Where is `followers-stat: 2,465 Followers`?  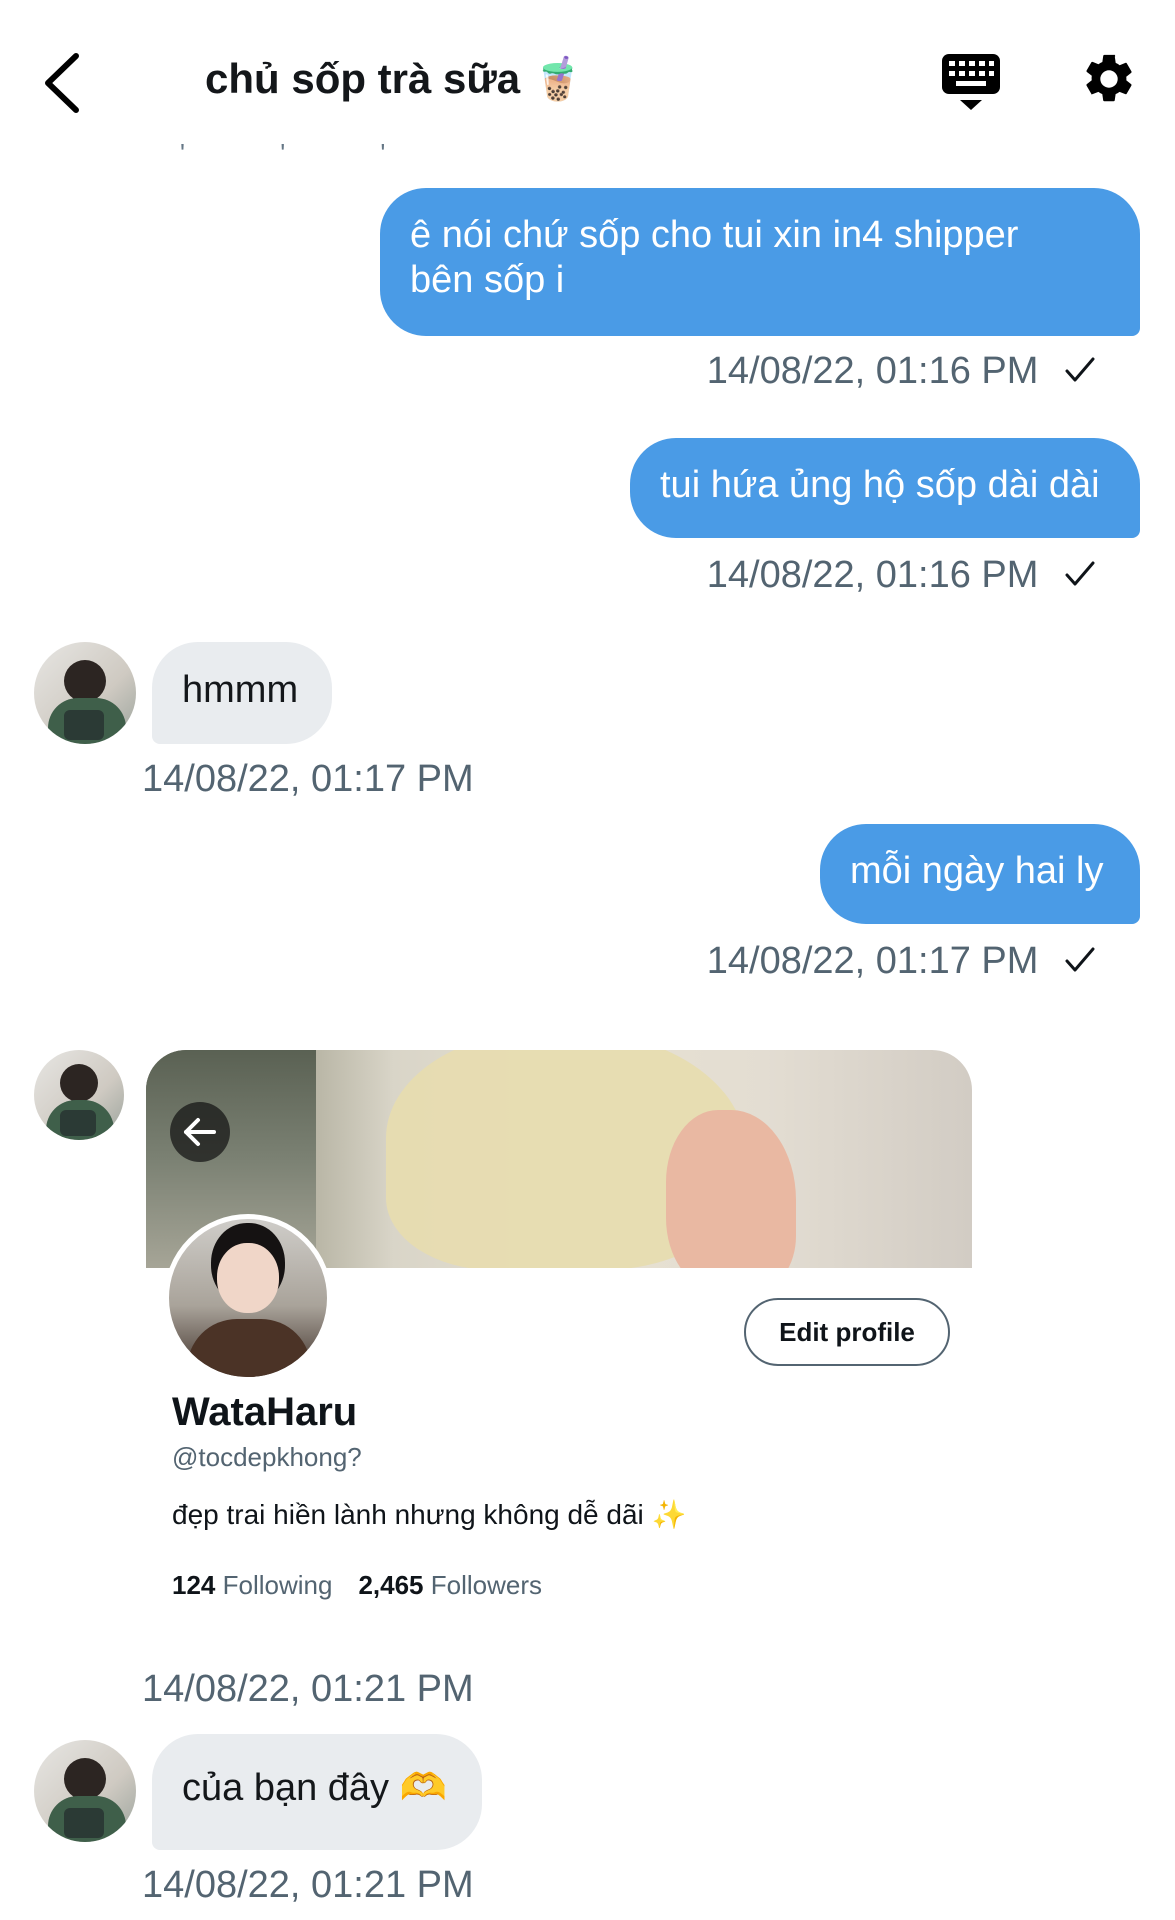
followers-stat: 2,465 Followers is located at coordinates (450, 1585).